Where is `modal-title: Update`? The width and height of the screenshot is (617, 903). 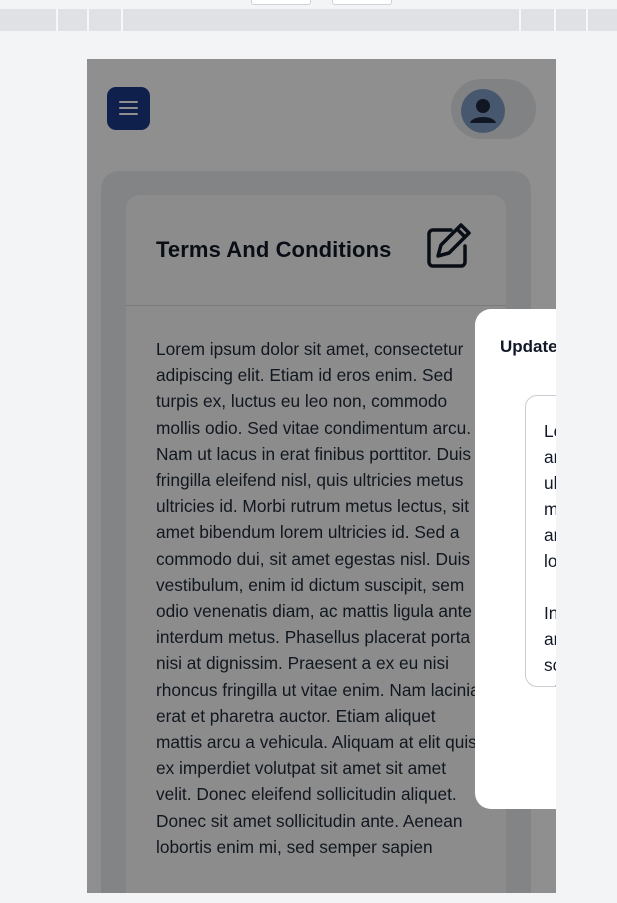
modal-title: Update is located at coordinates (528, 346).